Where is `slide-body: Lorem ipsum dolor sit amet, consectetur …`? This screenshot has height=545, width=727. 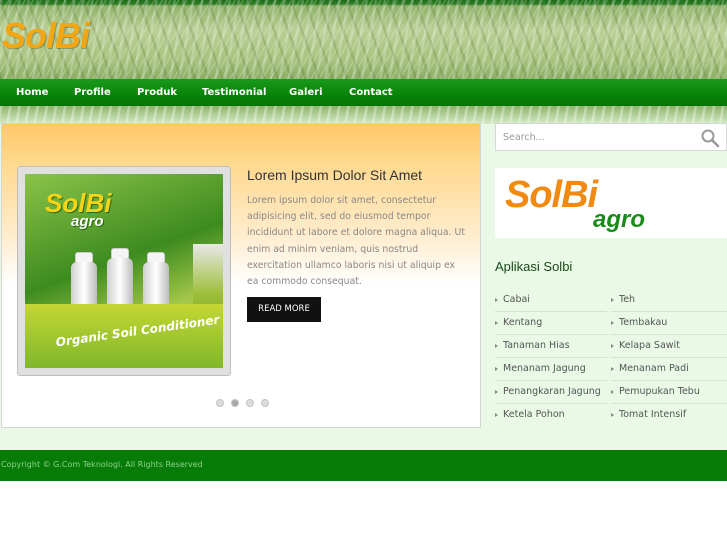
slide-body: Lorem ipsum dolor sit amet, consectetur … is located at coordinates (356, 241).